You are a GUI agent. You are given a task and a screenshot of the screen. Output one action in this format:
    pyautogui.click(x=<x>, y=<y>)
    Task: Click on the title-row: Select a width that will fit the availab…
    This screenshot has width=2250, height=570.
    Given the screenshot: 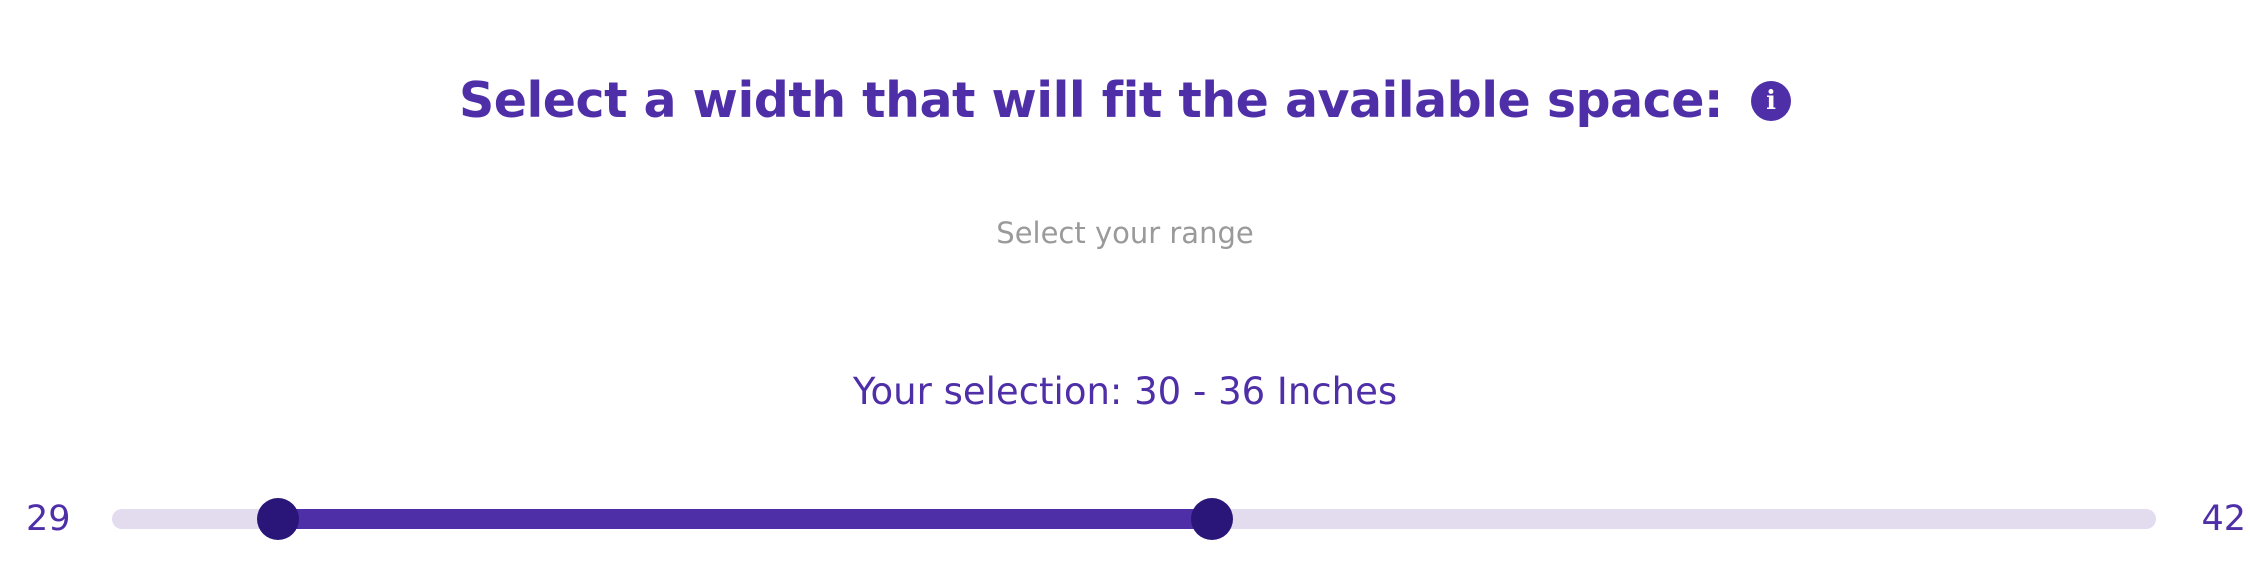 What is the action you would take?
    pyautogui.click(x=1125, y=100)
    